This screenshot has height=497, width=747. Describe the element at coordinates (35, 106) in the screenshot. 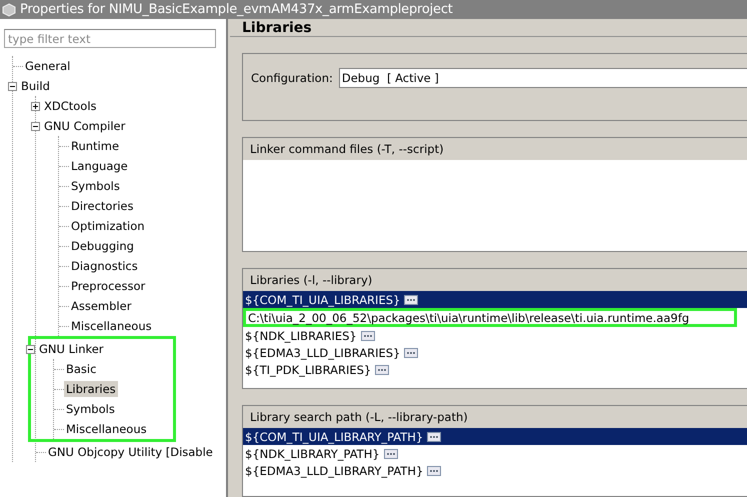

I see `expand-icon` at that location.